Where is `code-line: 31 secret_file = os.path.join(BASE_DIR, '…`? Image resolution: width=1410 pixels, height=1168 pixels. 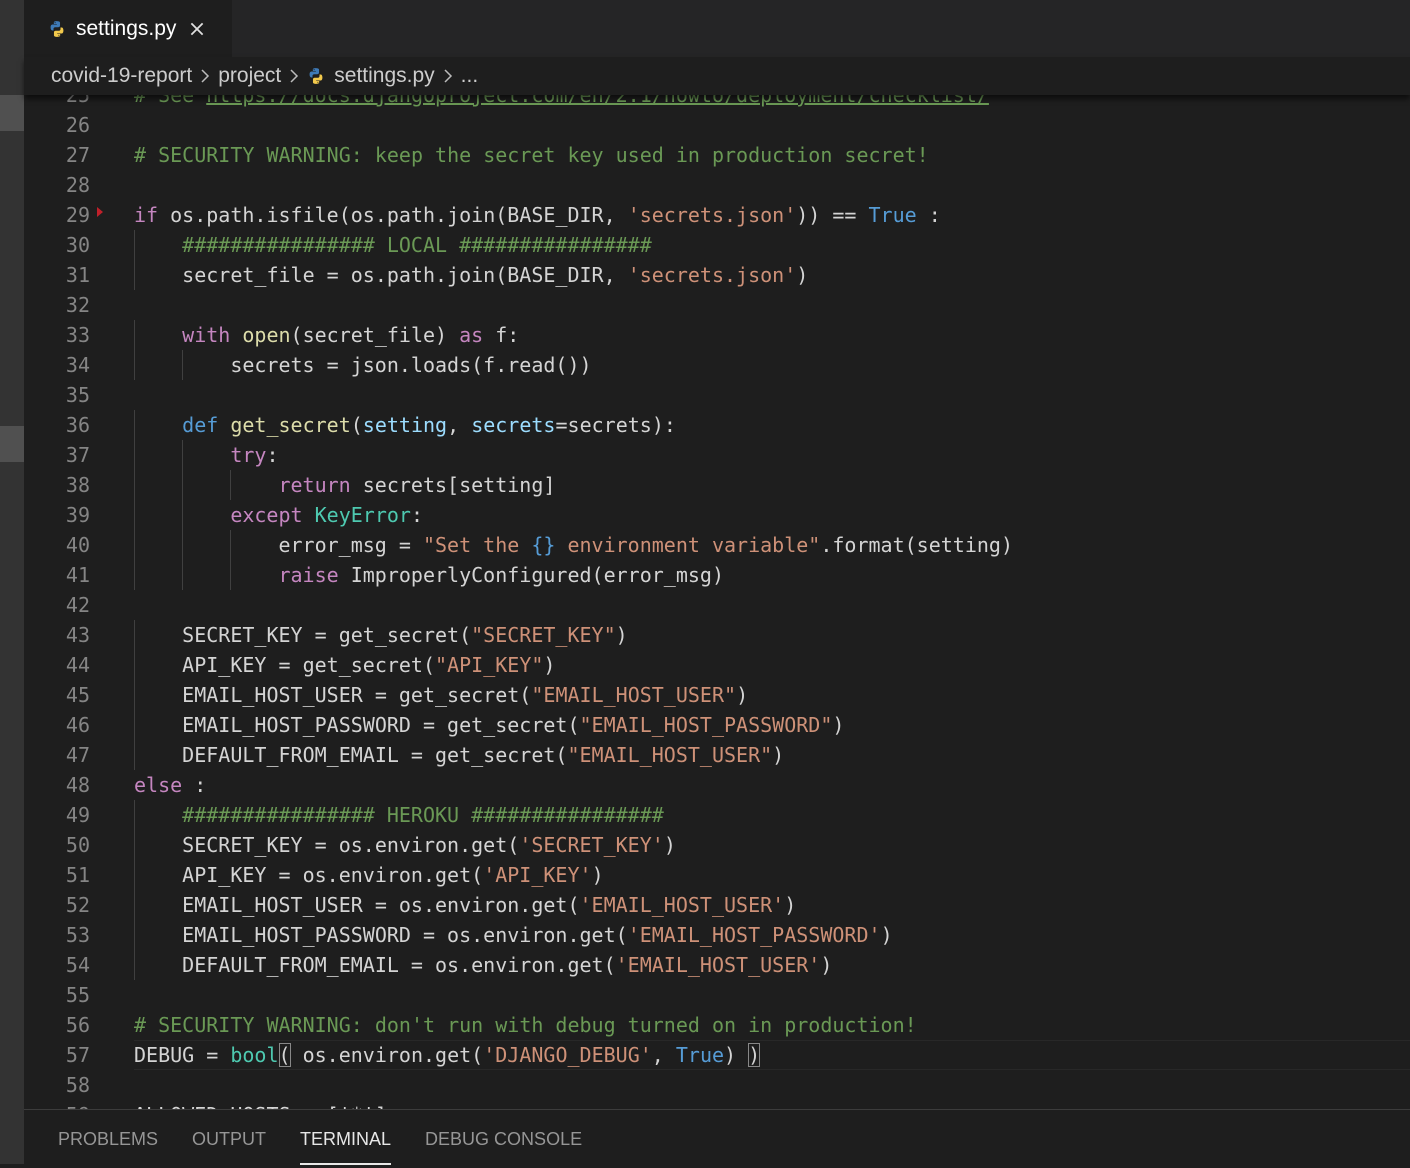 code-line: 31 secret_file = os.path.join(BASE_DIR, '… is located at coordinates (717, 275).